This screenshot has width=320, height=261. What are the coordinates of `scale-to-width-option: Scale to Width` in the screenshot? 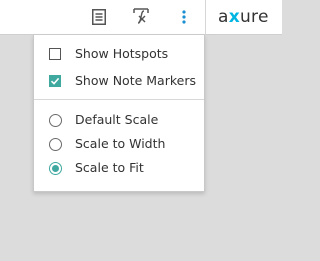 It's located at (119, 144).